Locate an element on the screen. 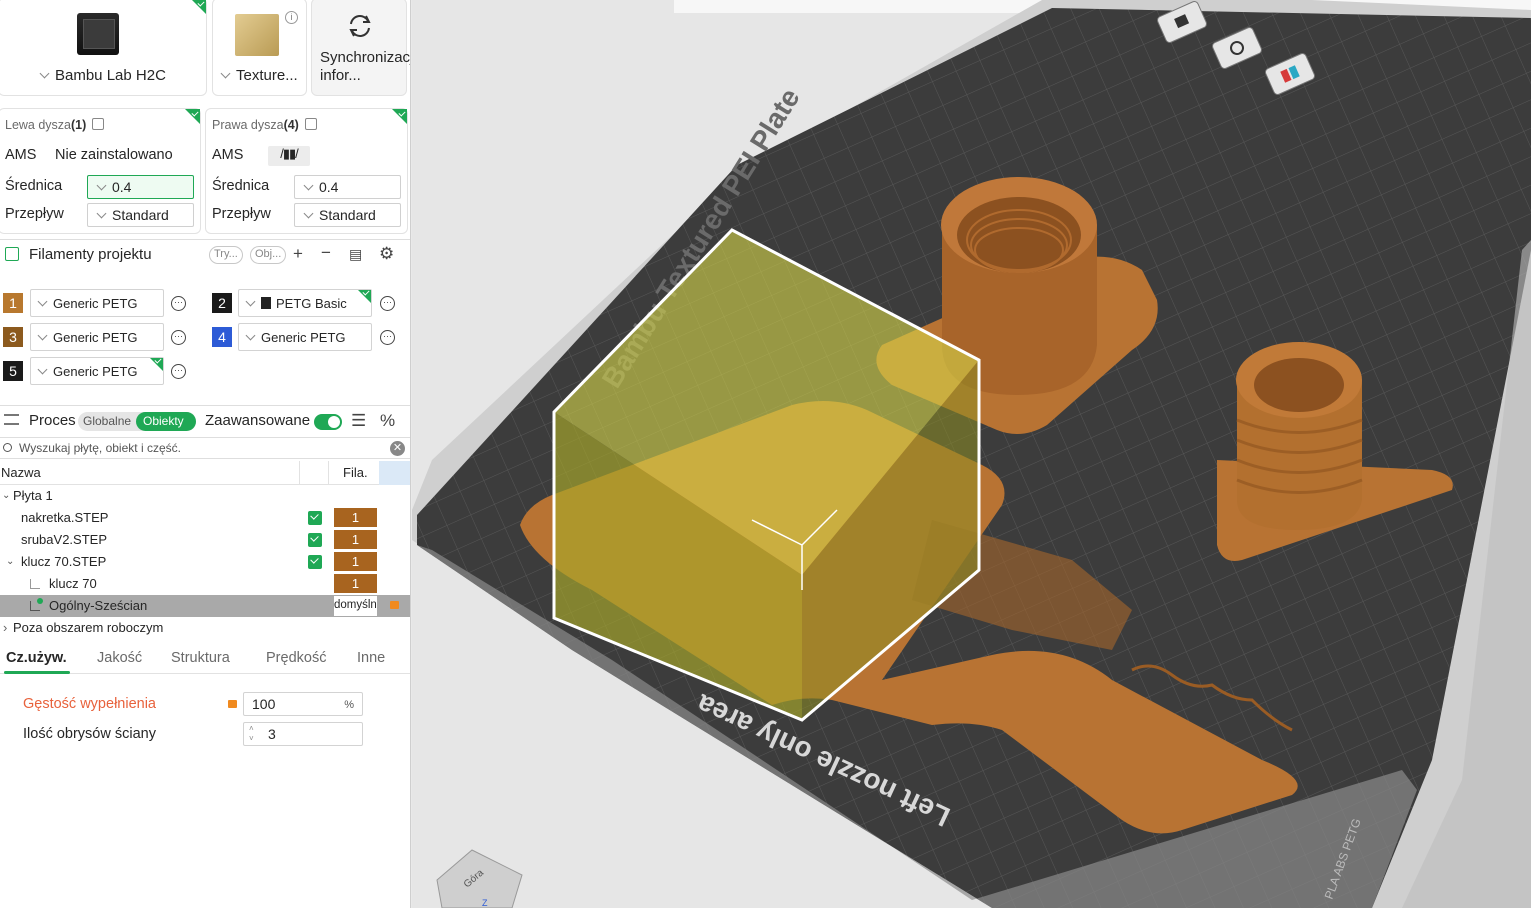 The height and width of the screenshot is (908, 1531). ams-unit-icon: /▮▮/ is located at coordinates (289, 156).